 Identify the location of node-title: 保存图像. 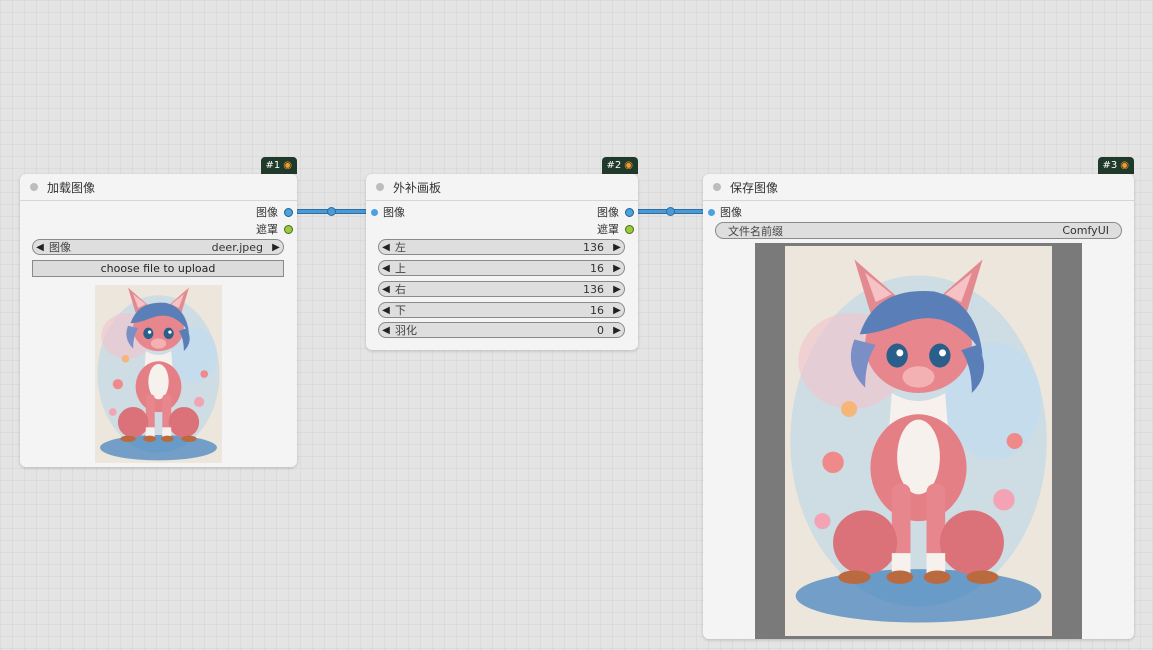
(754, 187).